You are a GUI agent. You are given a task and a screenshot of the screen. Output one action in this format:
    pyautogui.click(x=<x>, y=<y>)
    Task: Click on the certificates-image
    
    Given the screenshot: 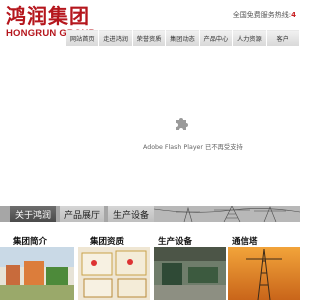 What is the action you would take?
    pyautogui.click(x=114, y=273)
    